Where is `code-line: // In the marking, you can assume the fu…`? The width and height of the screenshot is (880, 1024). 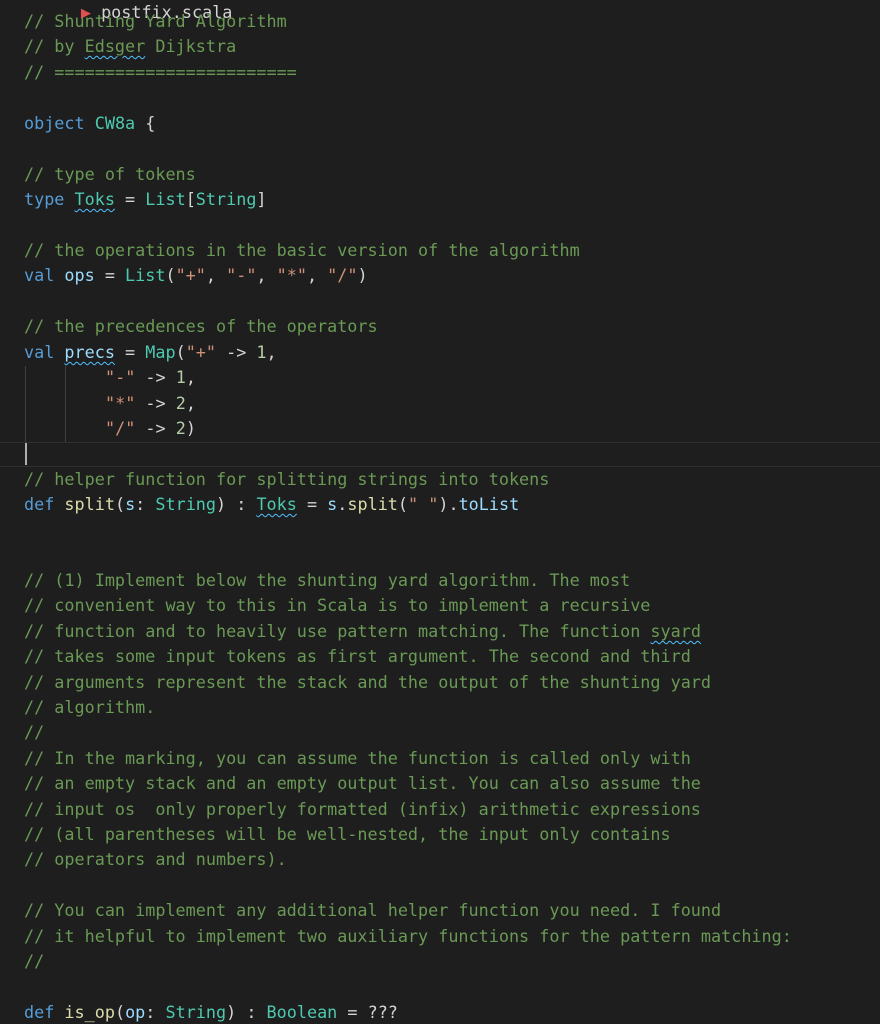 code-line: // In the marking, you can assume the fu… is located at coordinates (357, 758).